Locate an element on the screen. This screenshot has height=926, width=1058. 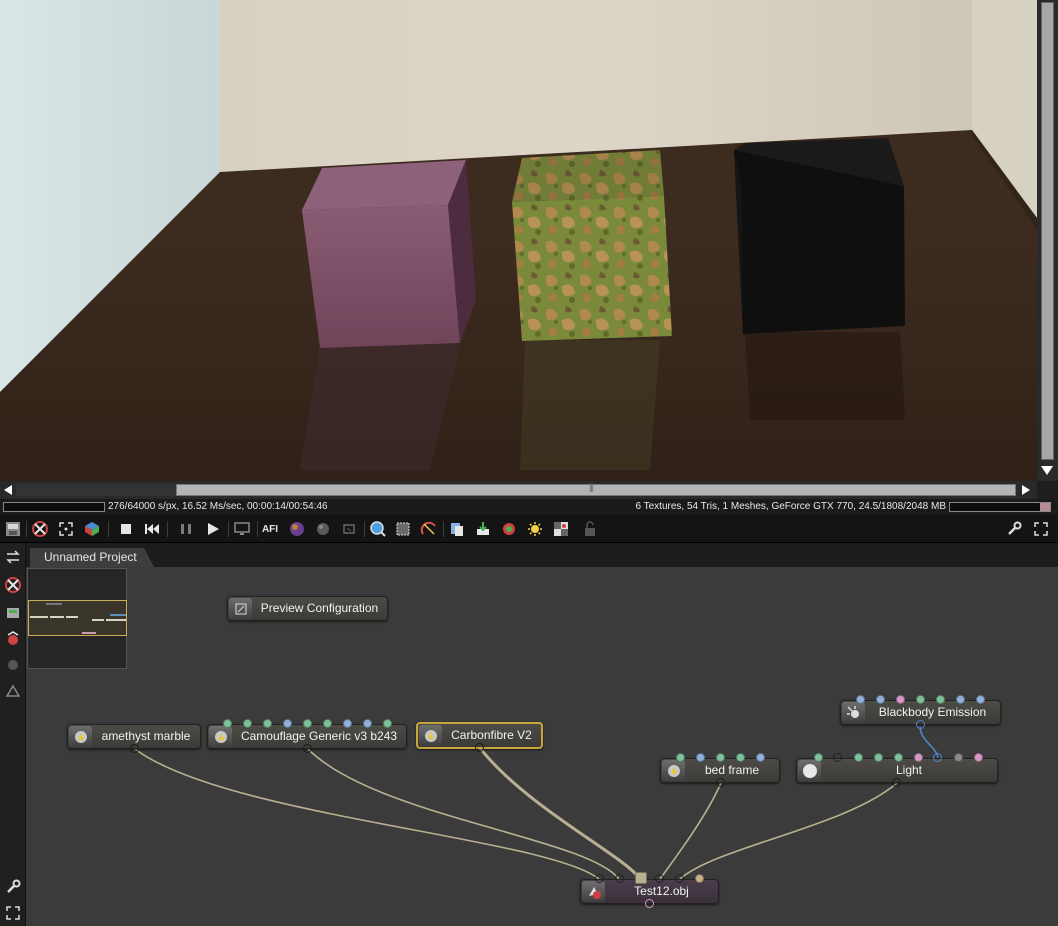
wire-light-to-mesh is located at coordinates (788, 831).